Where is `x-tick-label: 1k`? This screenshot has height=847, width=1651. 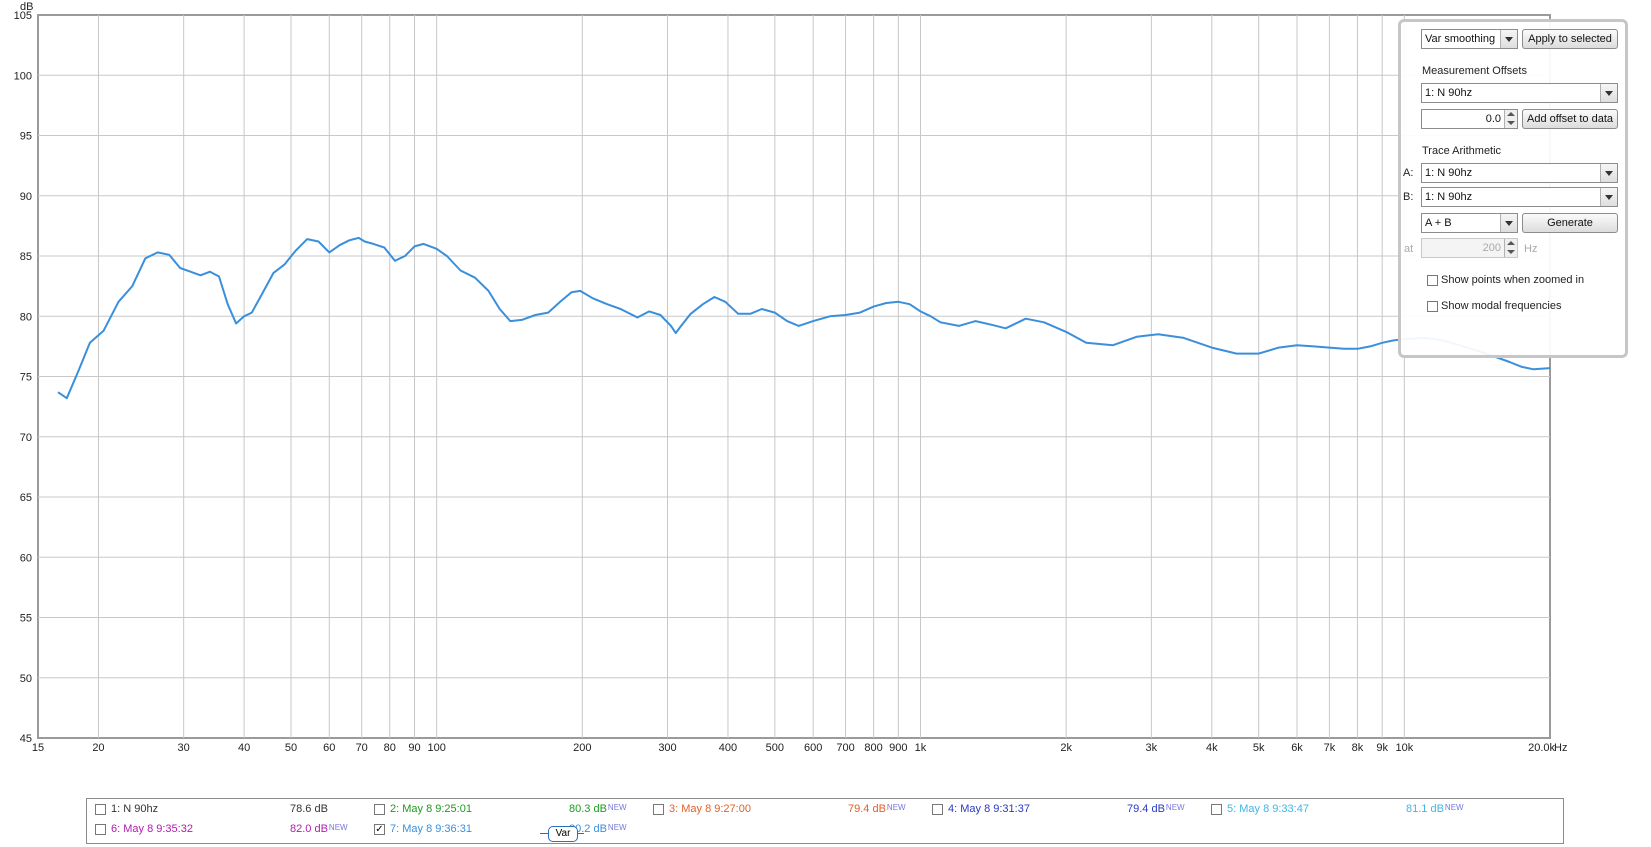
x-tick-label: 1k is located at coordinates (921, 748).